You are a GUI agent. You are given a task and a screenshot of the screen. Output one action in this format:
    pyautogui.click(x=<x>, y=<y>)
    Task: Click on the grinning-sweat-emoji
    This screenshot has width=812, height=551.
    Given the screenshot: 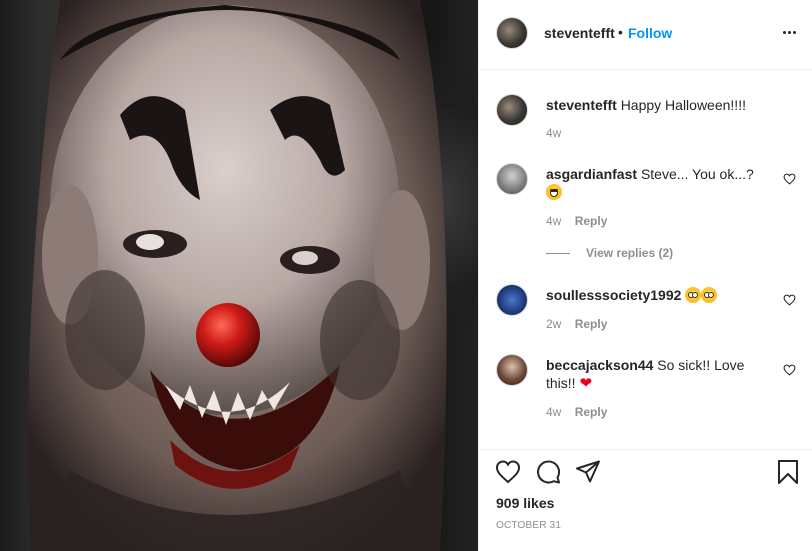 What is the action you would take?
    pyautogui.click(x=554, y=192)
    